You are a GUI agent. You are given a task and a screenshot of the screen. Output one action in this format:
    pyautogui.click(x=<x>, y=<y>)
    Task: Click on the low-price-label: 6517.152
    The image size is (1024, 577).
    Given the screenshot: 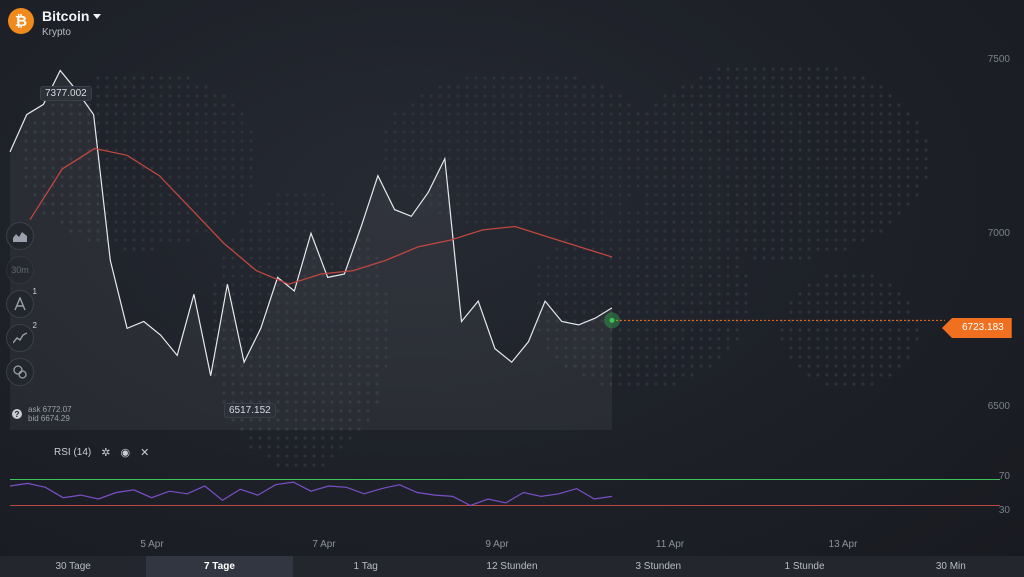 What is the action you would take?
    pyautogui.click(x=250, y=410)
    